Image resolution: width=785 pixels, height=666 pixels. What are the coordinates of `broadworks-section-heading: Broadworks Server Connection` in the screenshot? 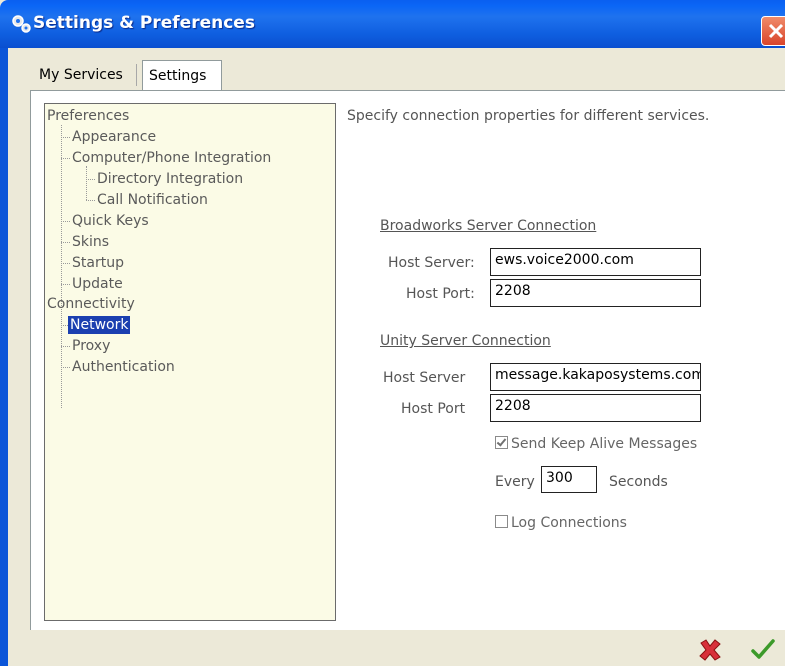 It's located at (488, 226).